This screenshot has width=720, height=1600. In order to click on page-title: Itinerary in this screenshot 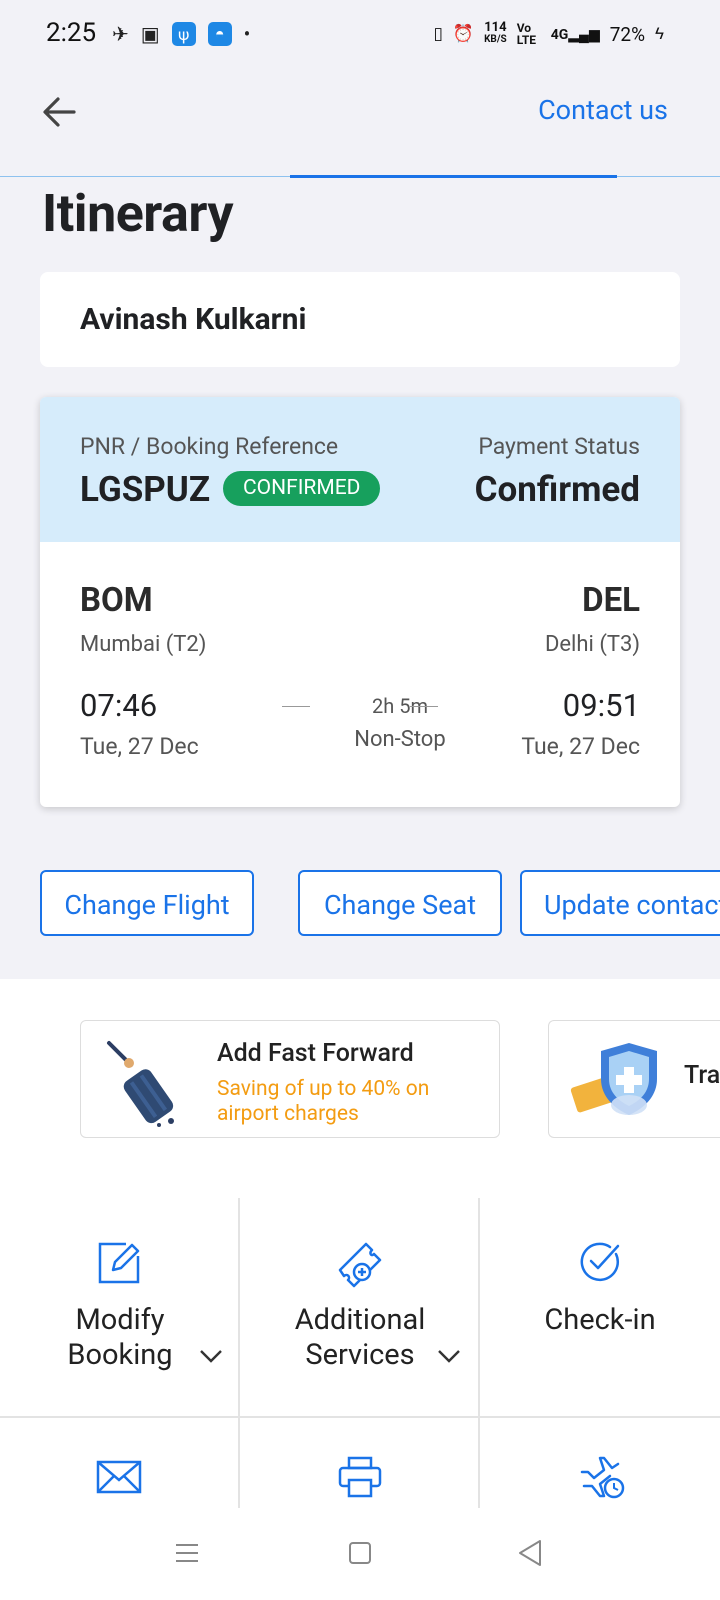, I will do `click(138, 213)`.